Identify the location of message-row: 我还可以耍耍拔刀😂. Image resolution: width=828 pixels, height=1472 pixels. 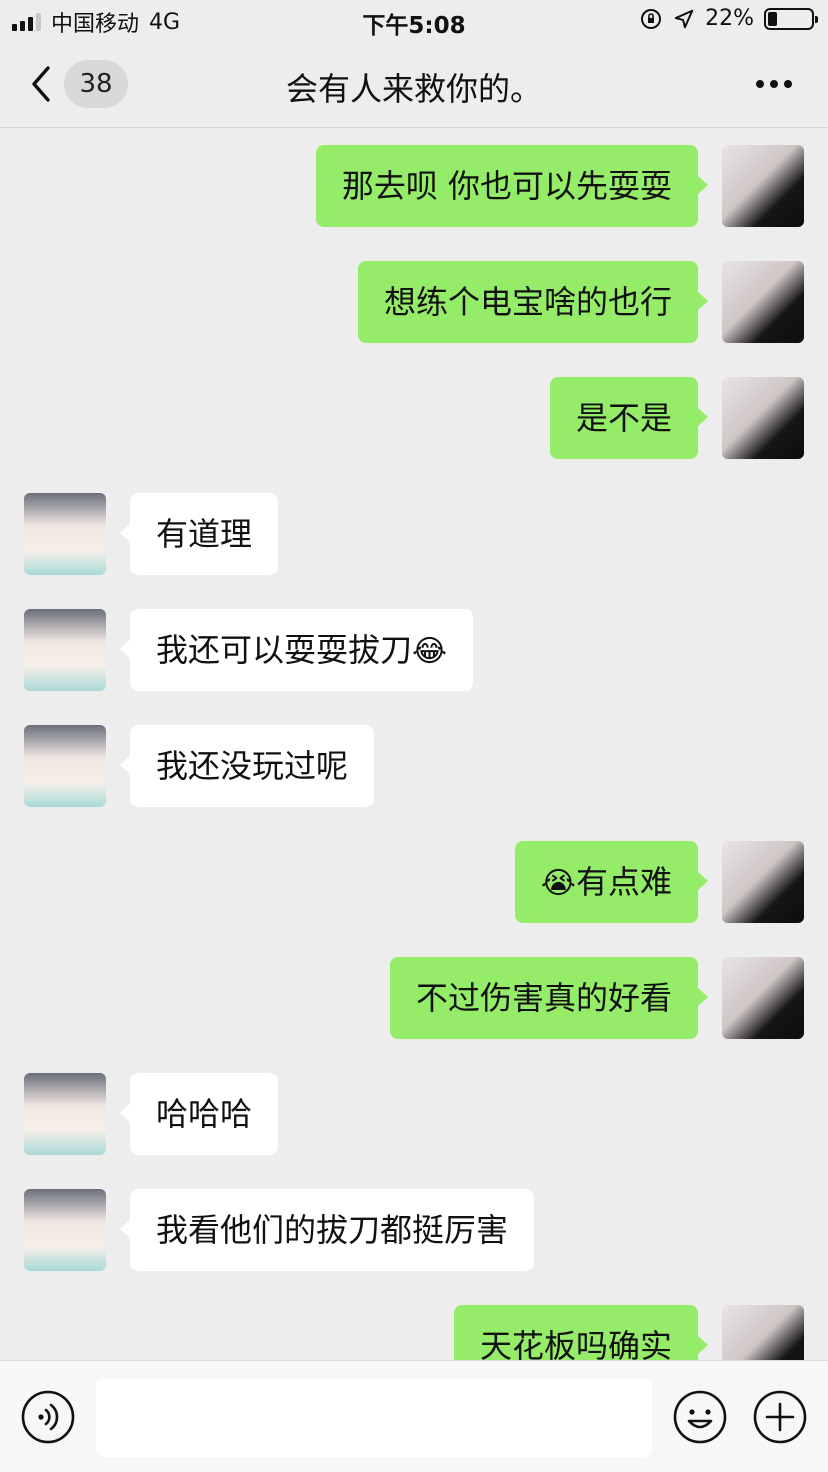
(414, 650).